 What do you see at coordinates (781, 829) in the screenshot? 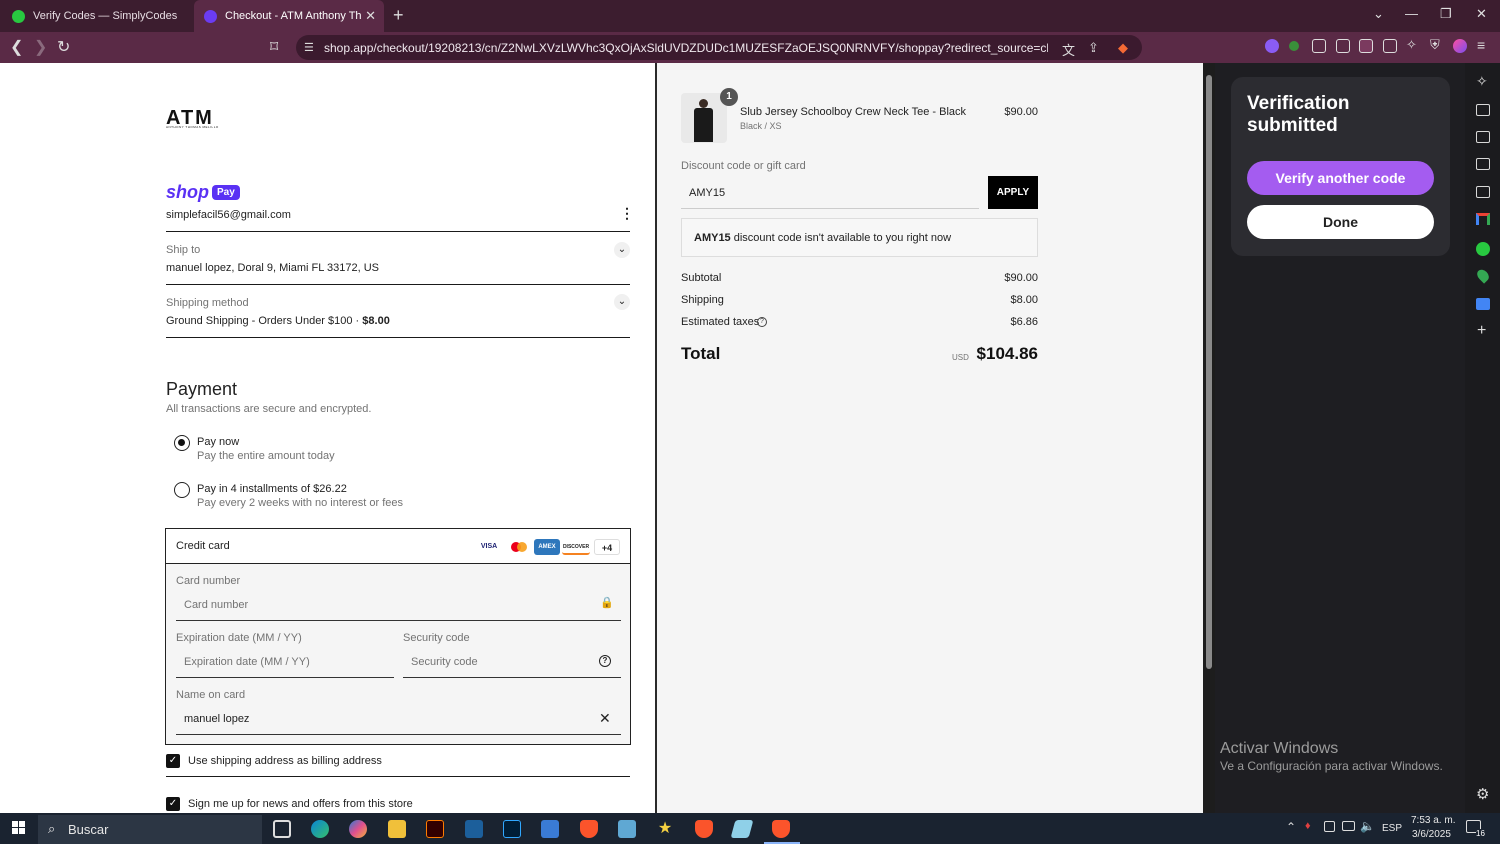
I see `brave-active-icon` at bounding box center [781, 829].